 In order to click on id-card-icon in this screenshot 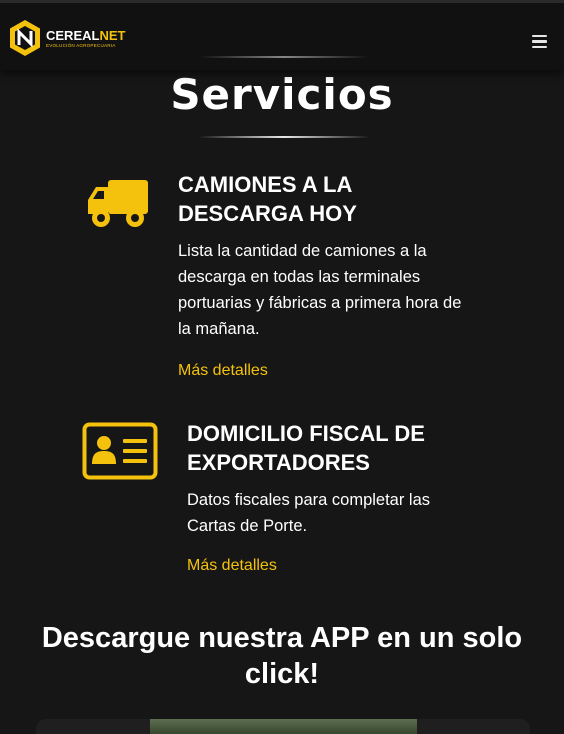, I will do `click(120, 451)`.